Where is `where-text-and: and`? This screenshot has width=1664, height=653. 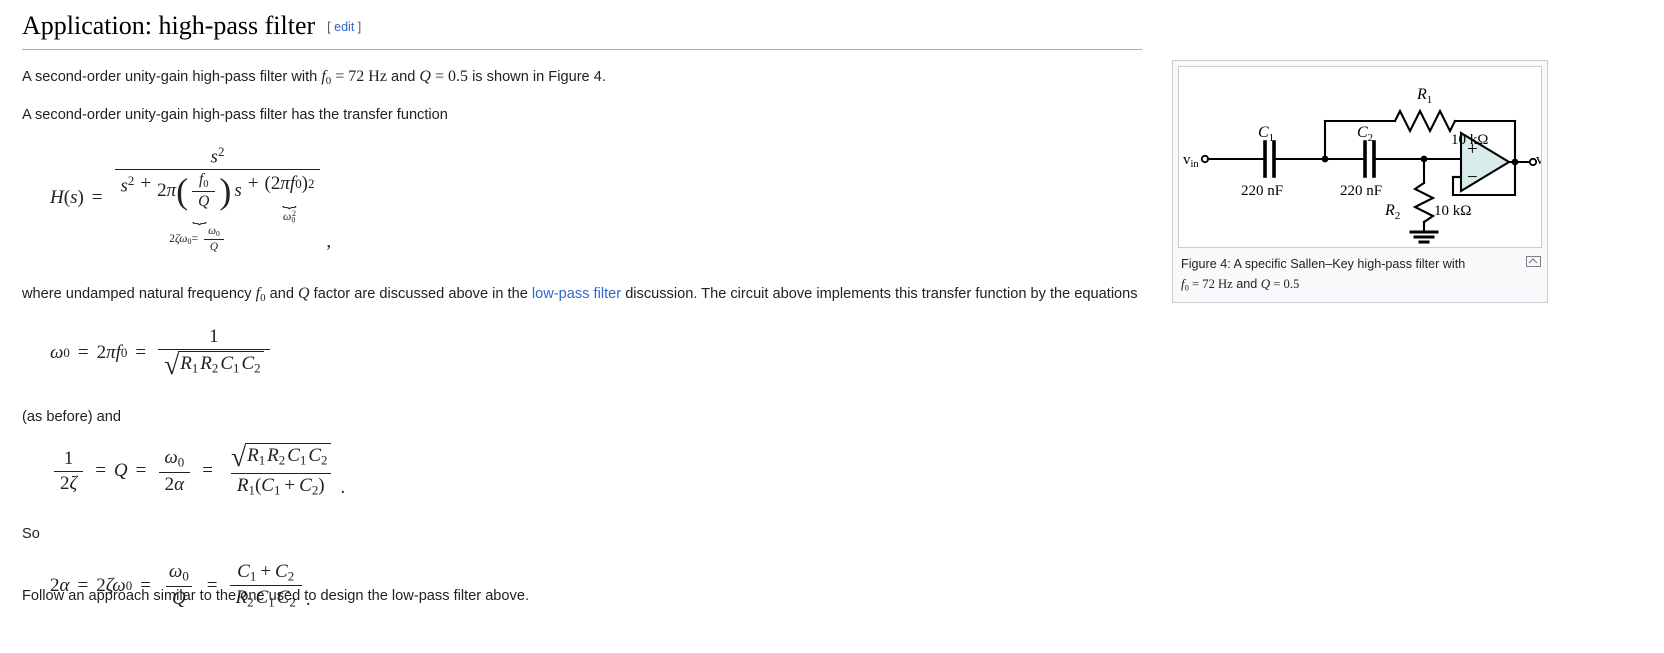 where-text-and: and is located at coordinates (281, 294).